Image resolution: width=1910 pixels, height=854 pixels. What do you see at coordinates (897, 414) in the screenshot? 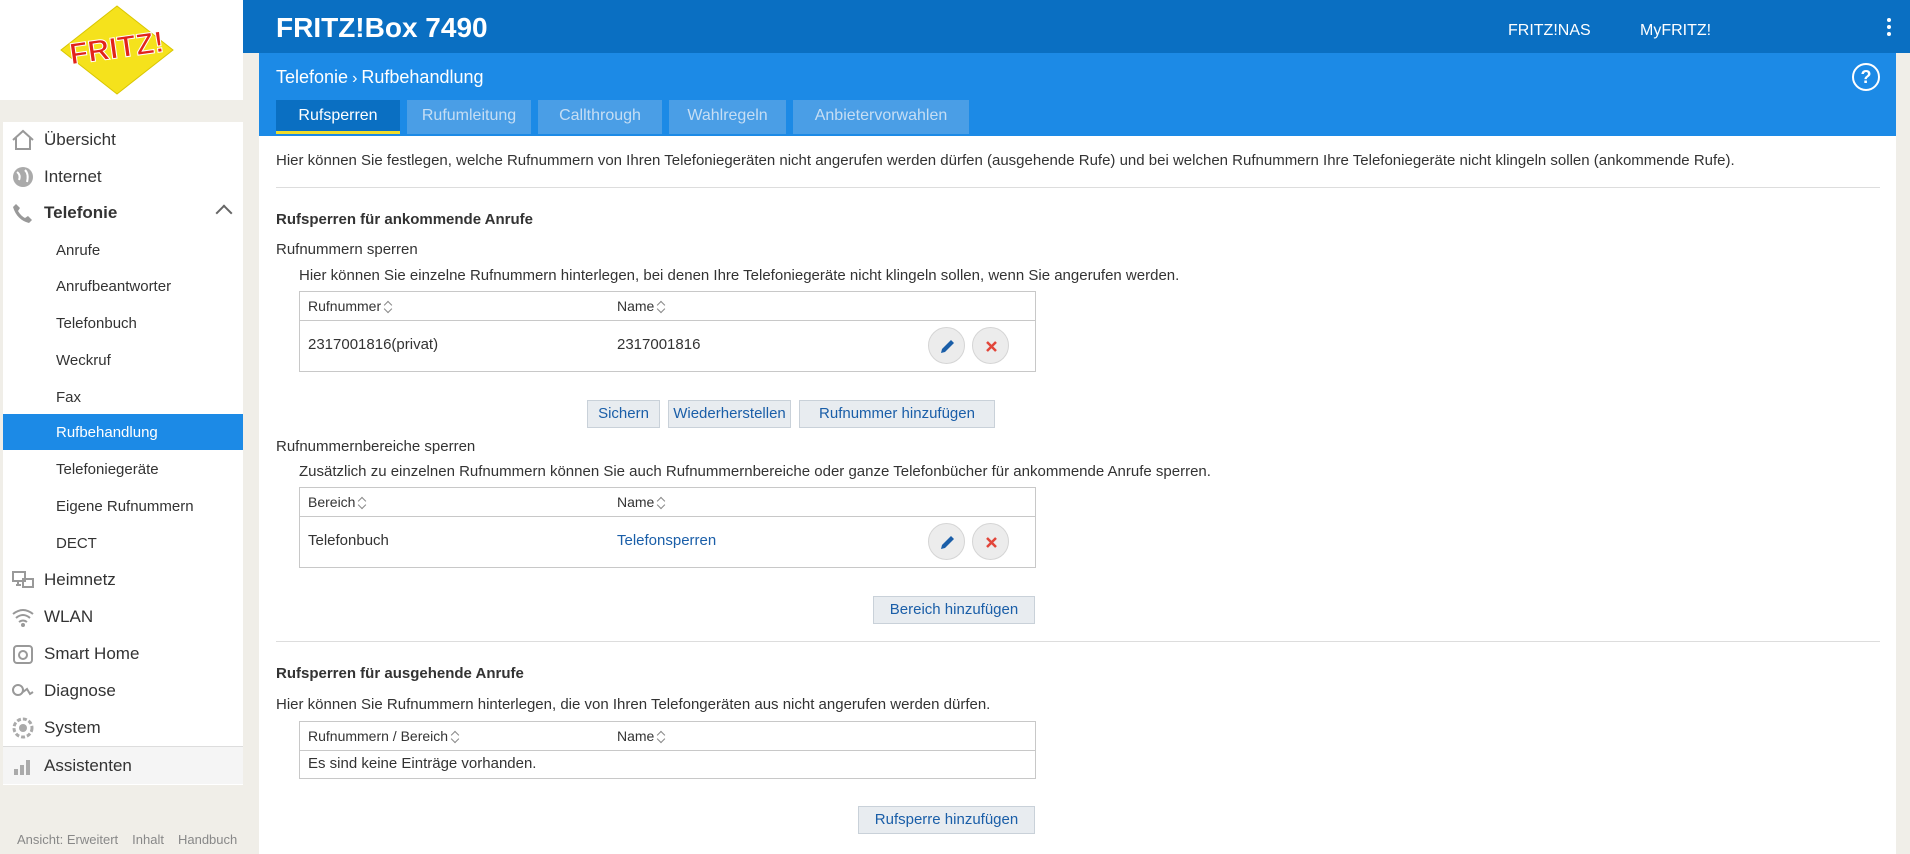
I see `add-number-button: Rufnummer hinzufügen` at bounding box center [897, 414].